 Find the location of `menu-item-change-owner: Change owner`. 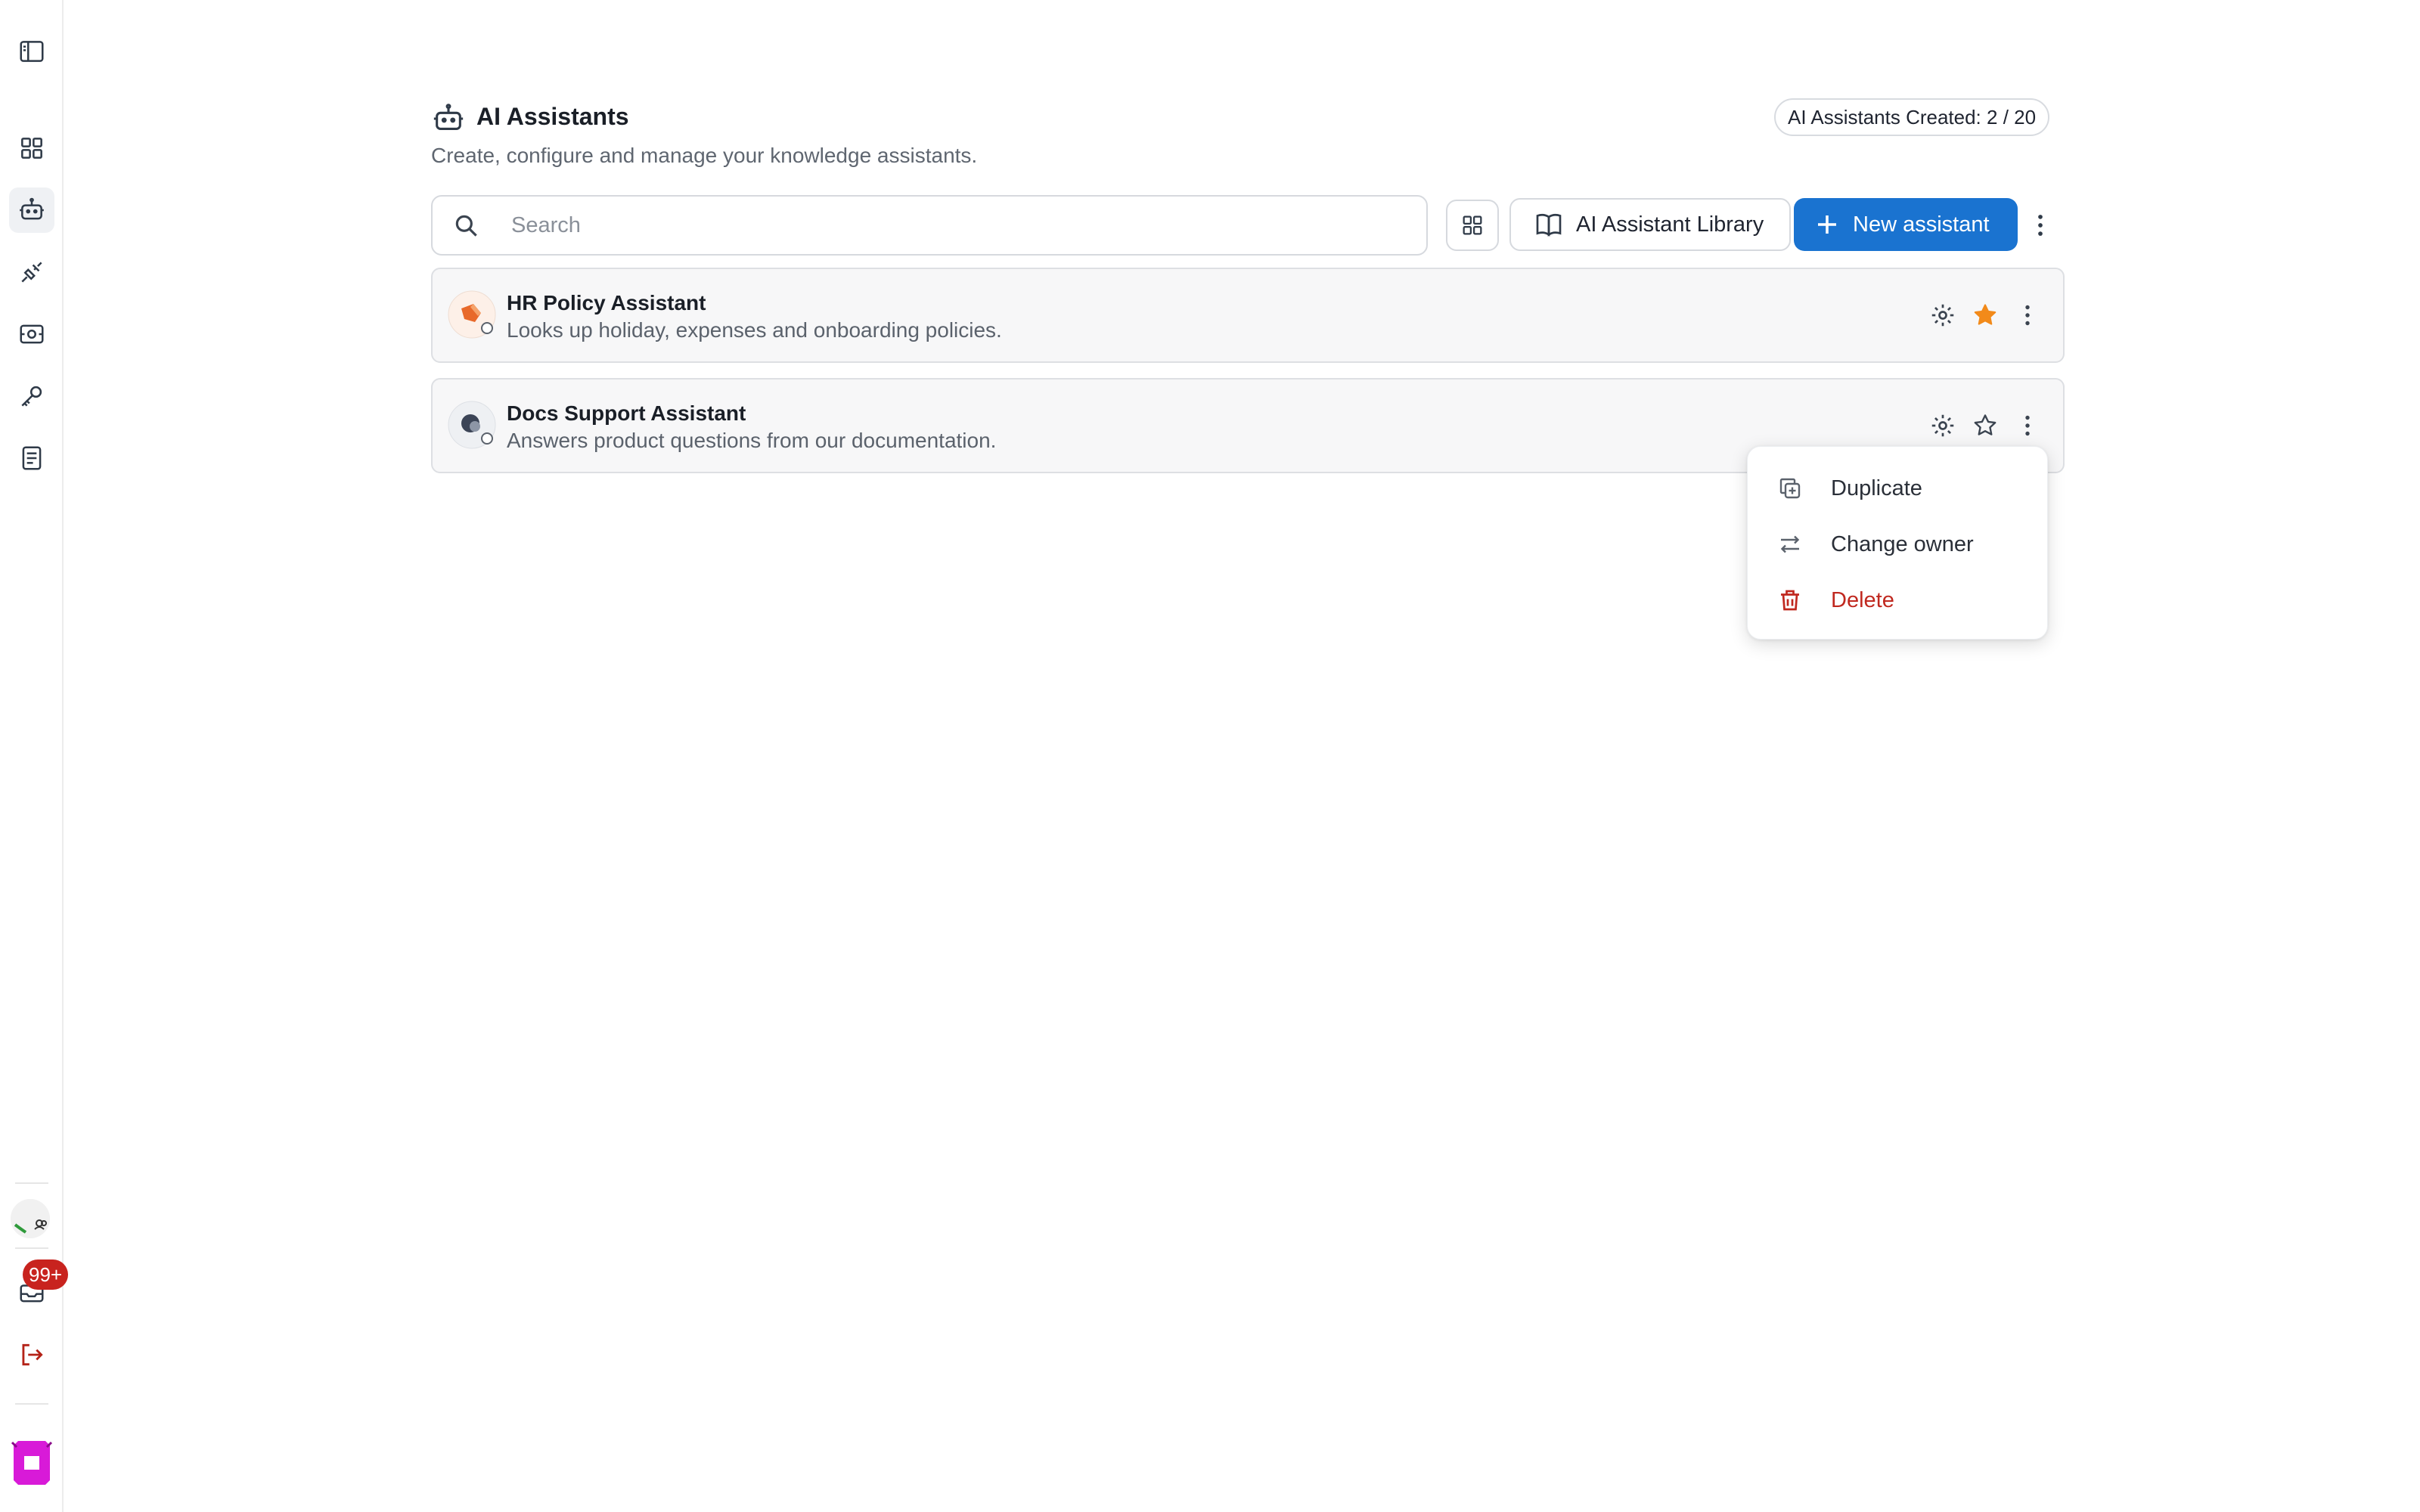

menu-item-change-owner: Change owner is located at coordinates (1898, 544).